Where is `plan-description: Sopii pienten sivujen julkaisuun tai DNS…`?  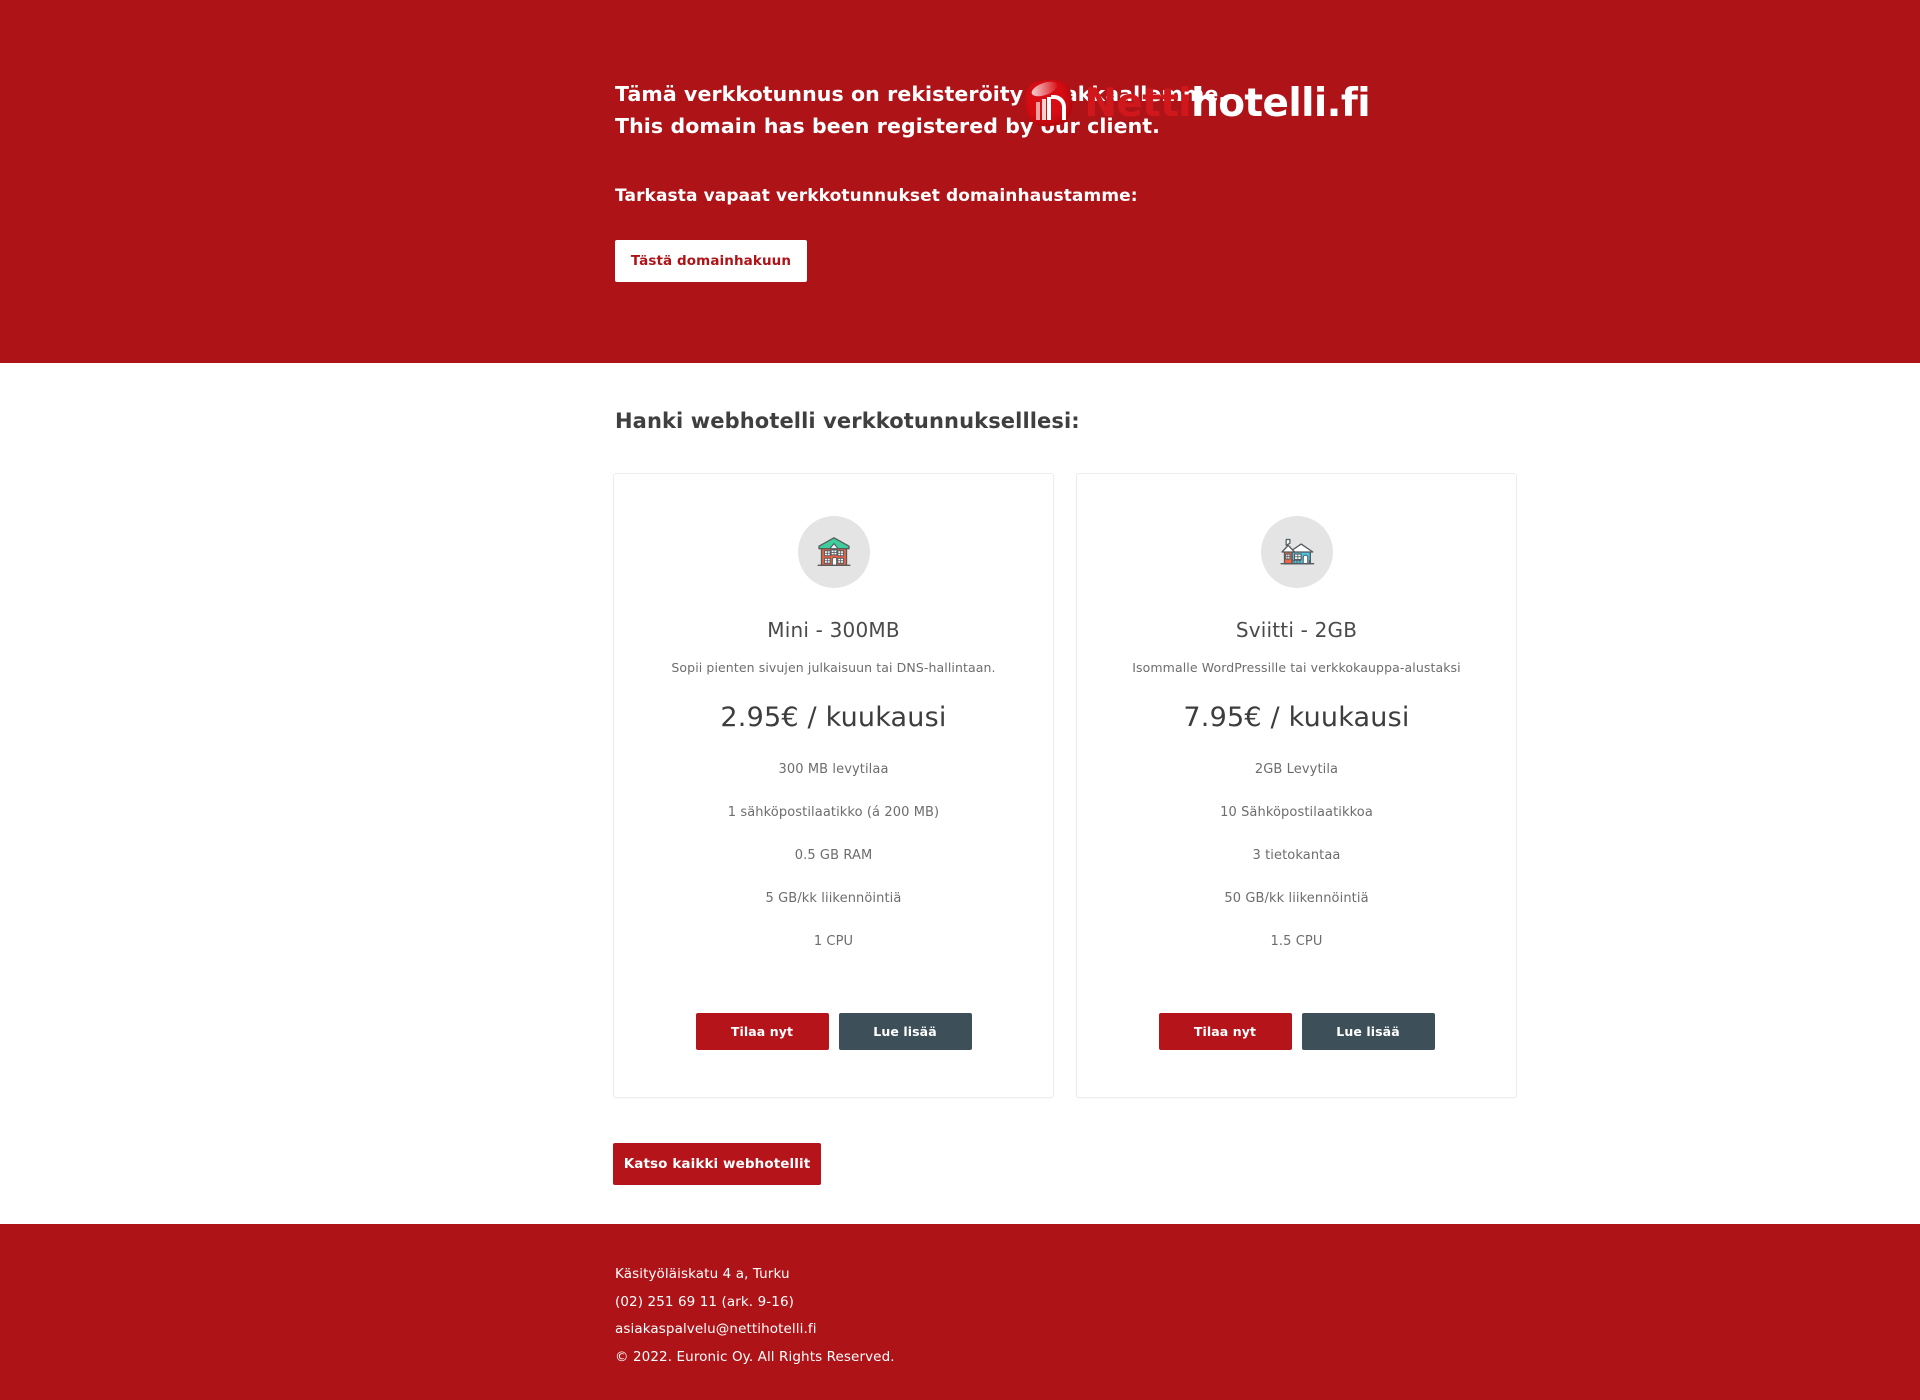 plan-description: Sopii pienten sivujen julkaisuun tai DNS… is located at coordinates (833, 667).